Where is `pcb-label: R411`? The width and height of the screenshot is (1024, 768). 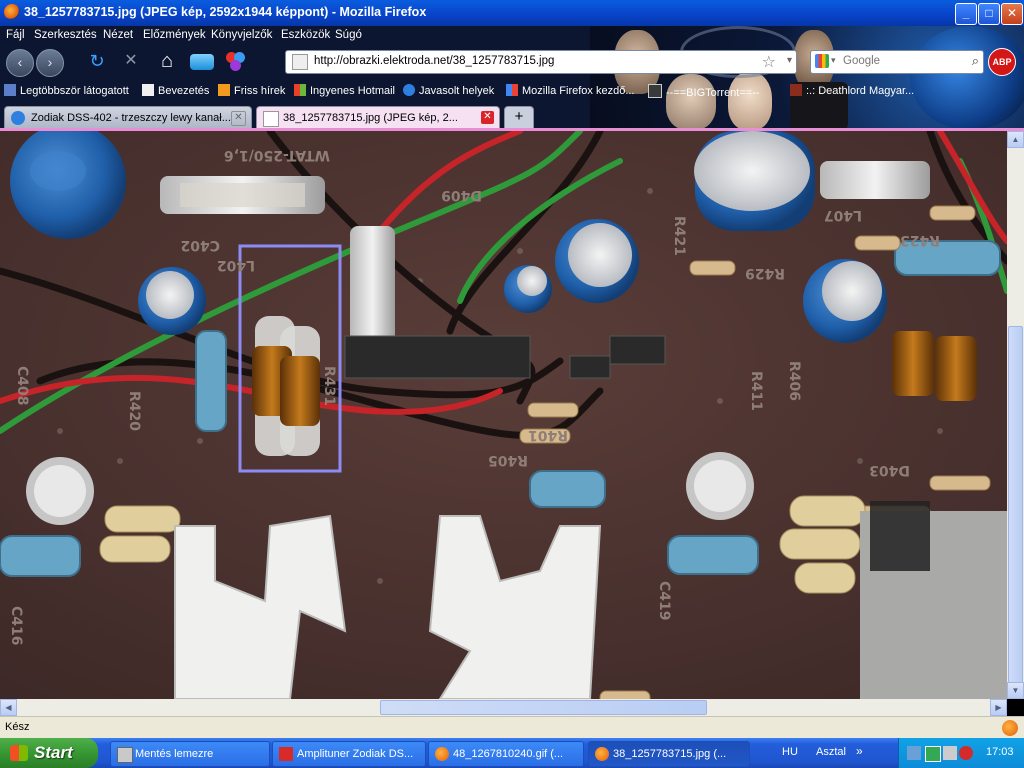
pcb-label: R411 is located at coordinates (756, 391).